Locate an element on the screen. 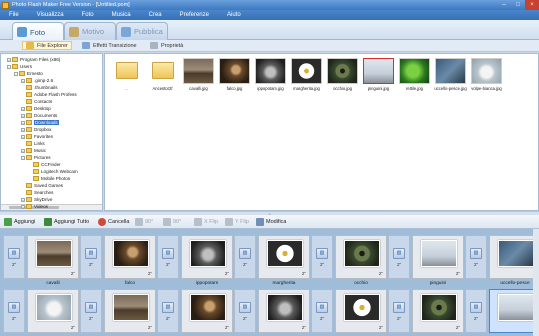 Image resolution: width=539 pixels, height=336 pixels. folder-item: .. is located at coordinates (126, 78).